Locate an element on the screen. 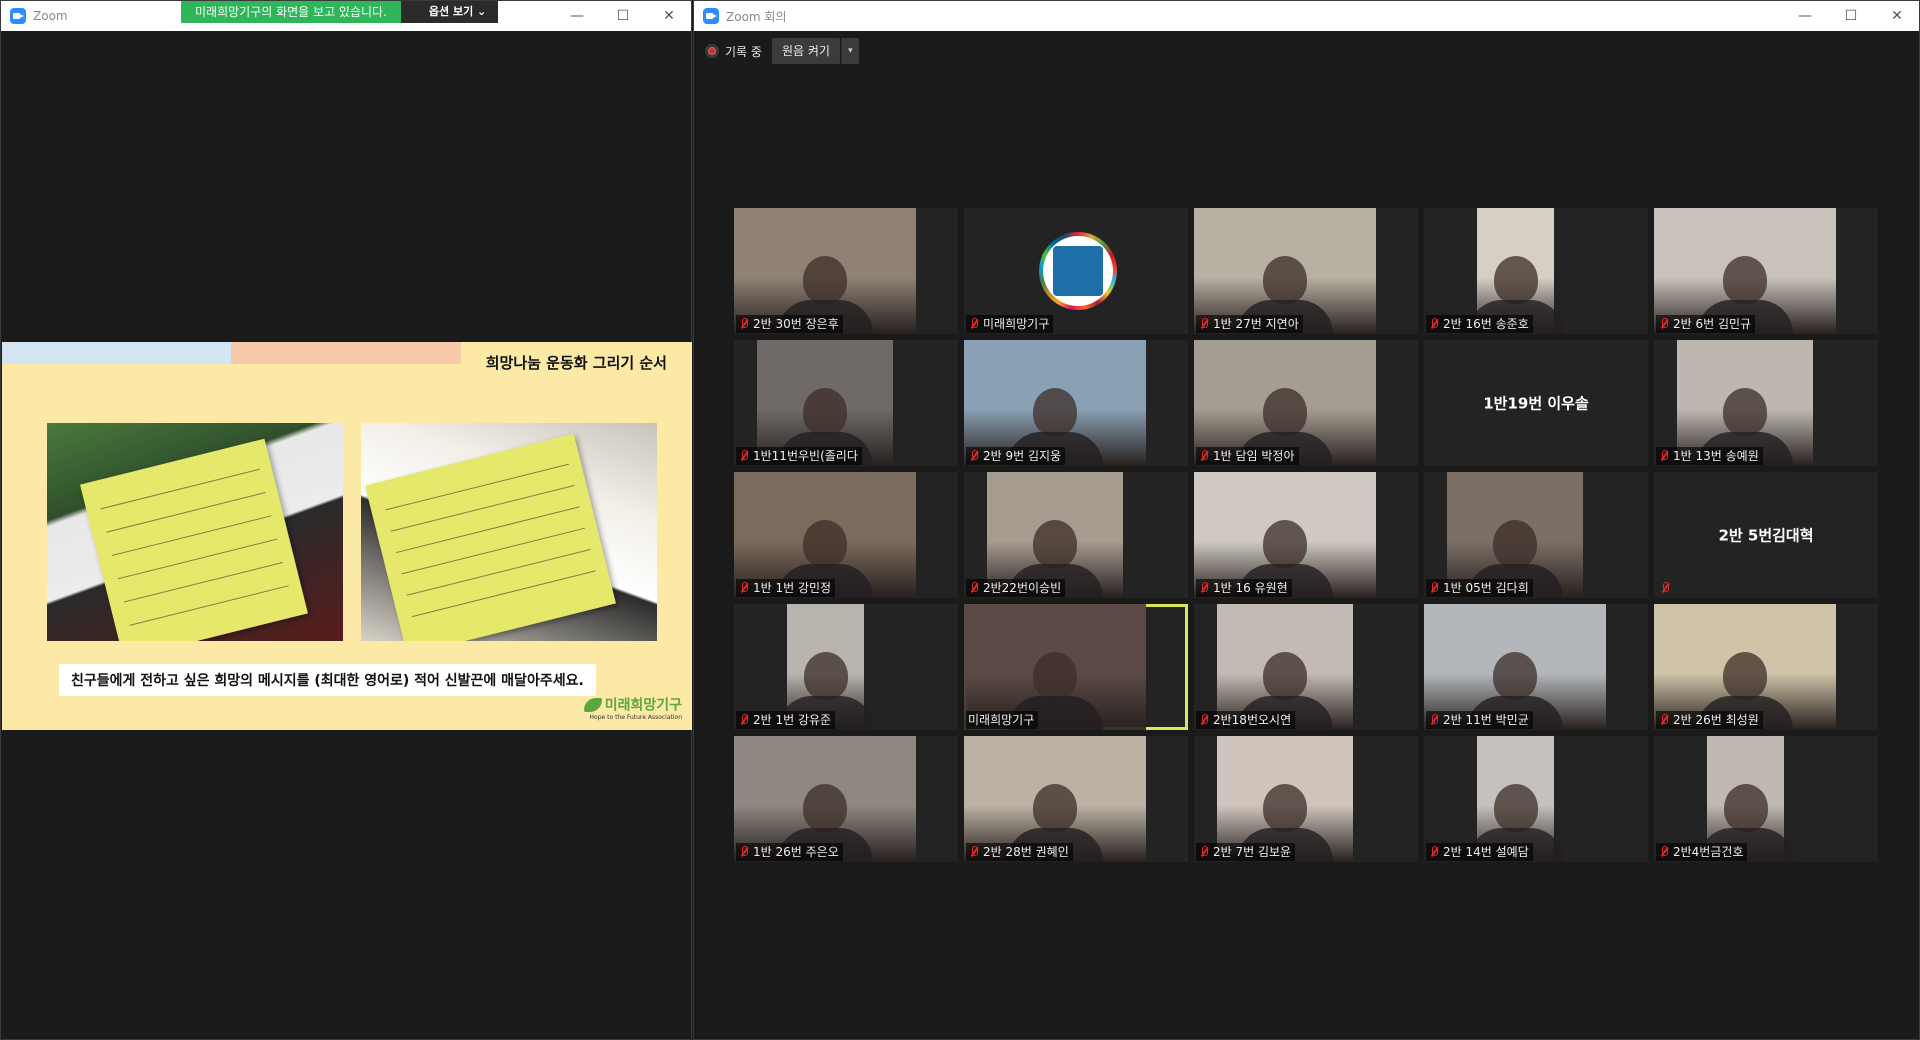 The width and height of the screenshot is (1920, 1040). participant-tile: 2반4번금건호 is located at coordinates (1766, 799).